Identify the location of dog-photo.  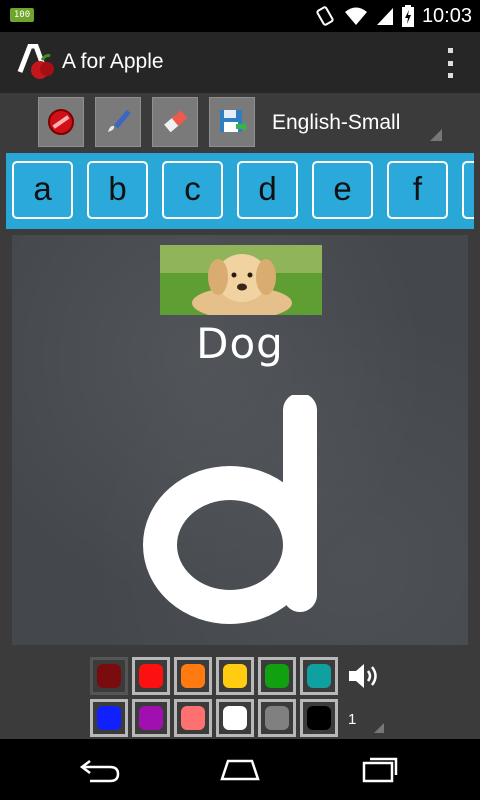
(241, 280).